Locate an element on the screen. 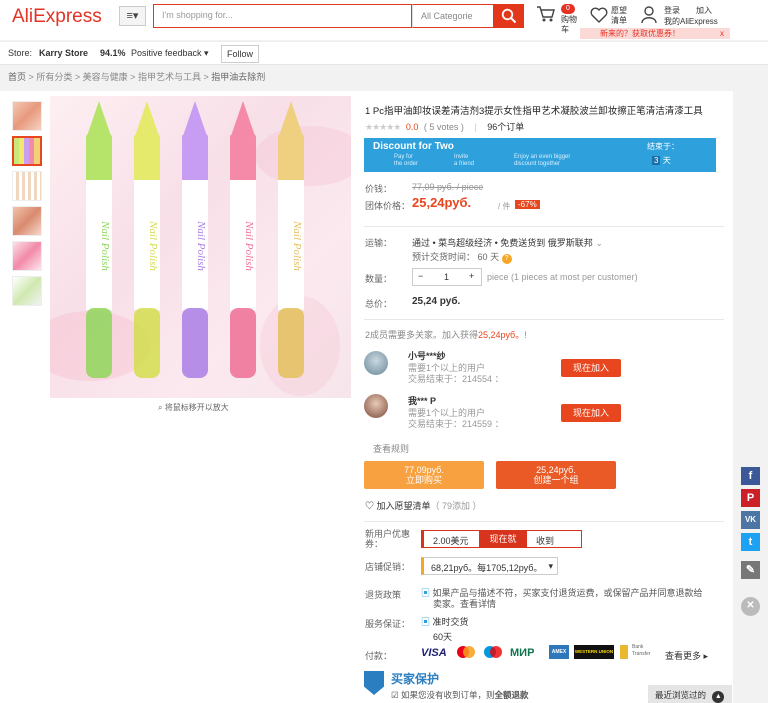 The width and height of the screenshot is (768, 703). quantity-increase-button: + is located at coordinates (471, 276).